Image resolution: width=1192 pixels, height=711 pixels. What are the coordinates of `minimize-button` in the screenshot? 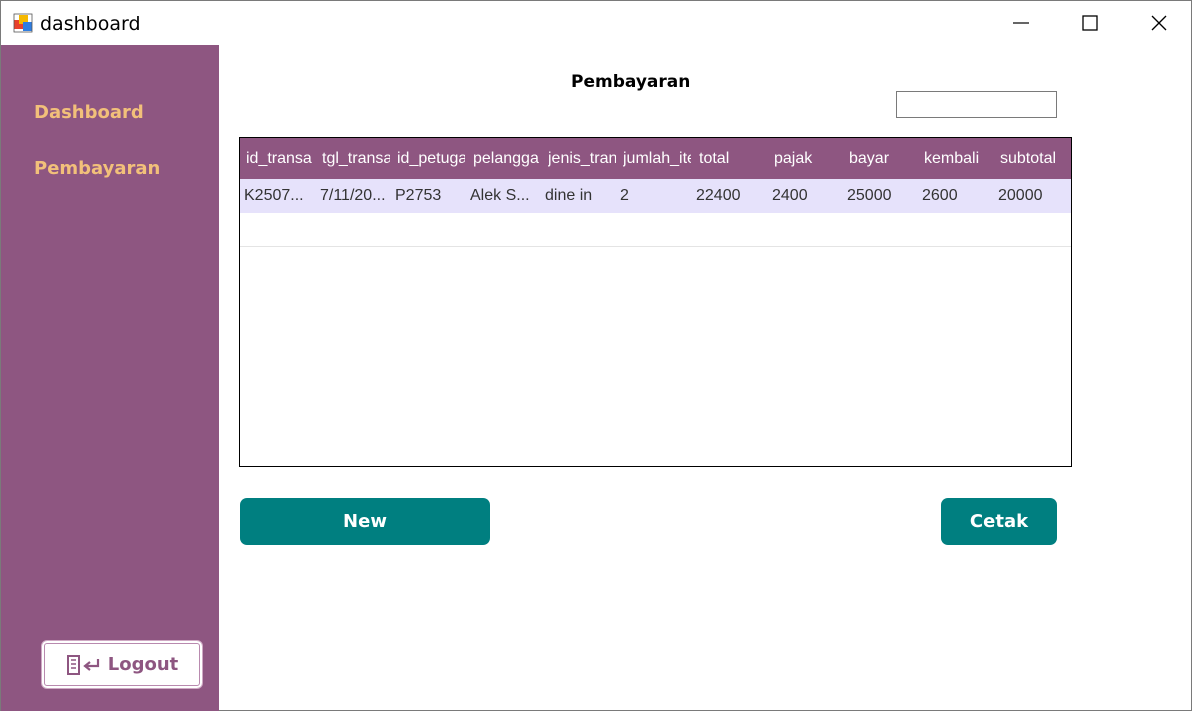 It's located at (1021, 23).